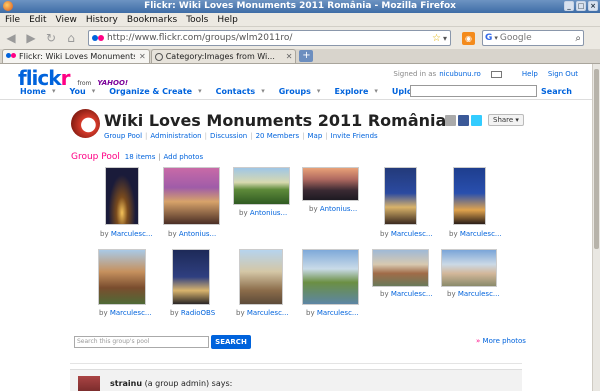  I want to click on new-tab-button: +, so click(306, 56).